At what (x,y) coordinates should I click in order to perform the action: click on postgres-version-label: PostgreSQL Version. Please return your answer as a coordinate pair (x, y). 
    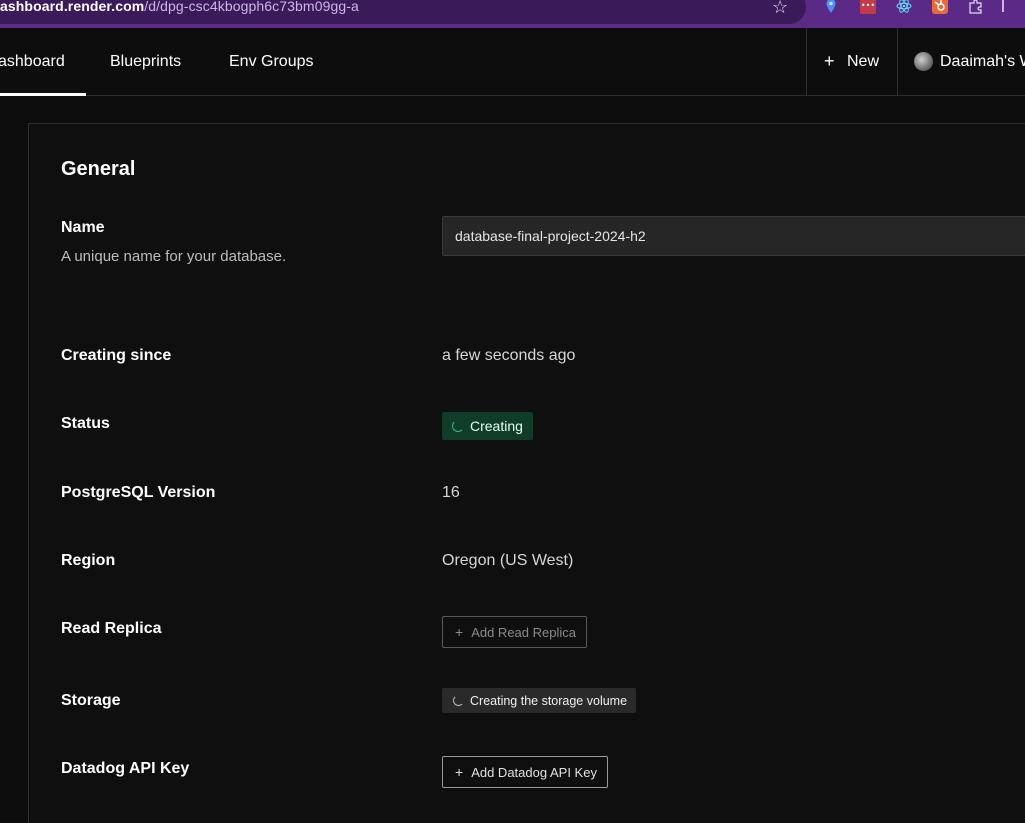
    Looking at the image, I should click on (138, 492).